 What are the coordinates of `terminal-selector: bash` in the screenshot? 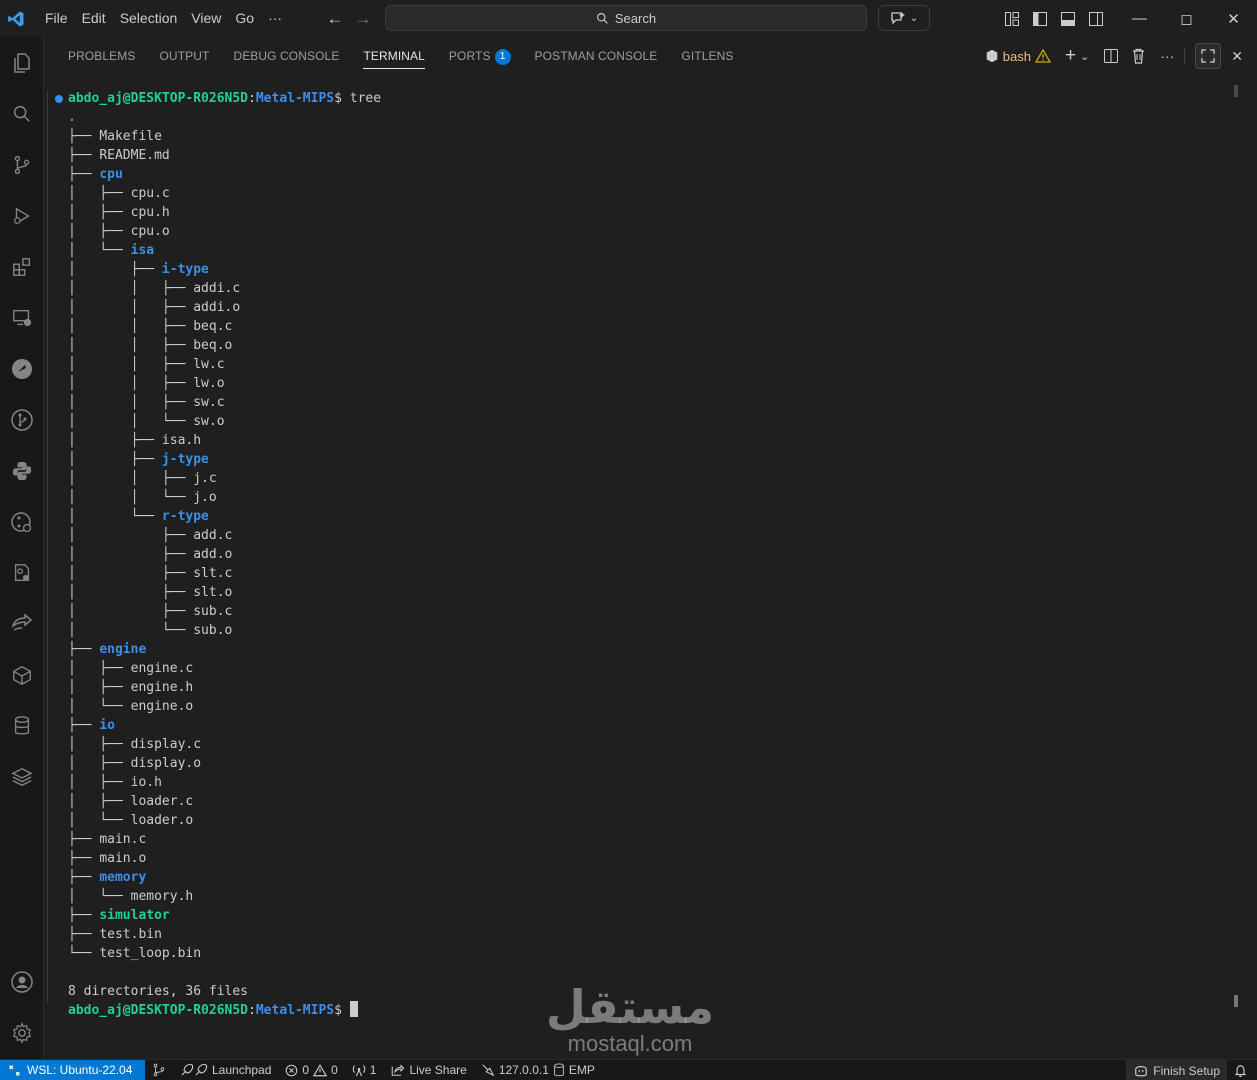 It's located at (1018, 56).